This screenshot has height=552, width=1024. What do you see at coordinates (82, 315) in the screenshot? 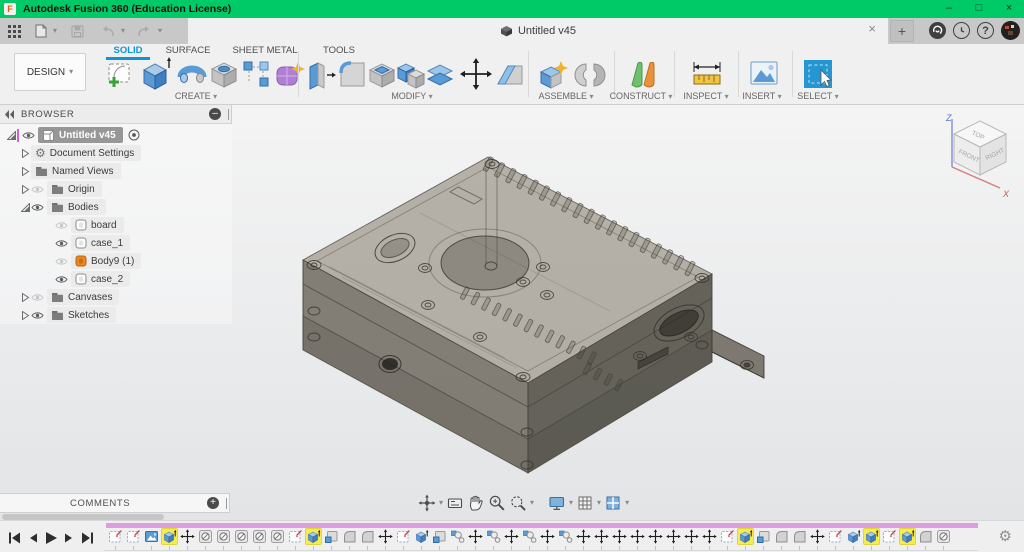
I see `node-pill: Sketches` at bounding box center [82, 315].